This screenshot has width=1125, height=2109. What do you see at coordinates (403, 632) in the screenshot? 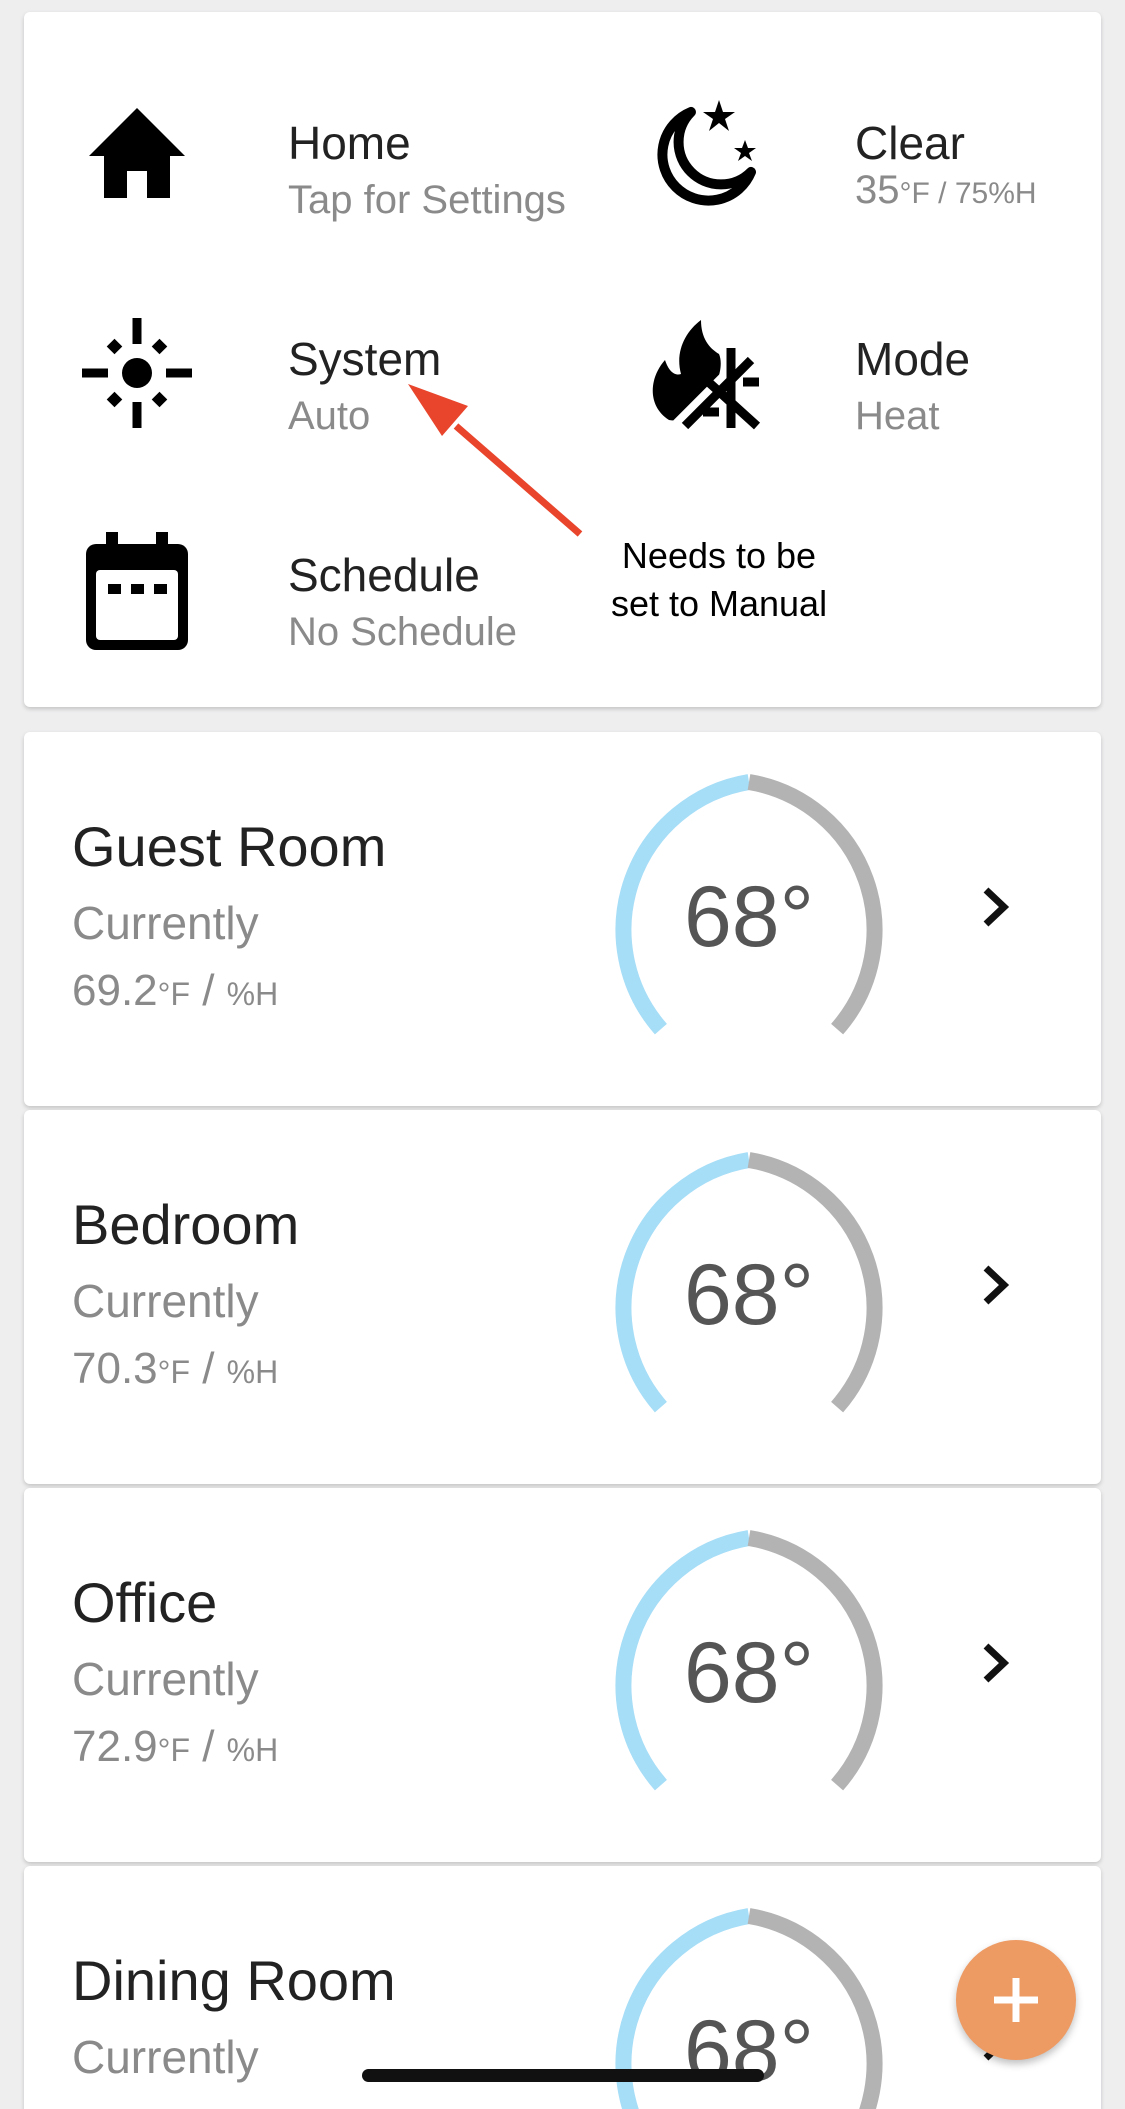
I see `schedule-subtitle: No Schedule` at bounding box center [403, 632].